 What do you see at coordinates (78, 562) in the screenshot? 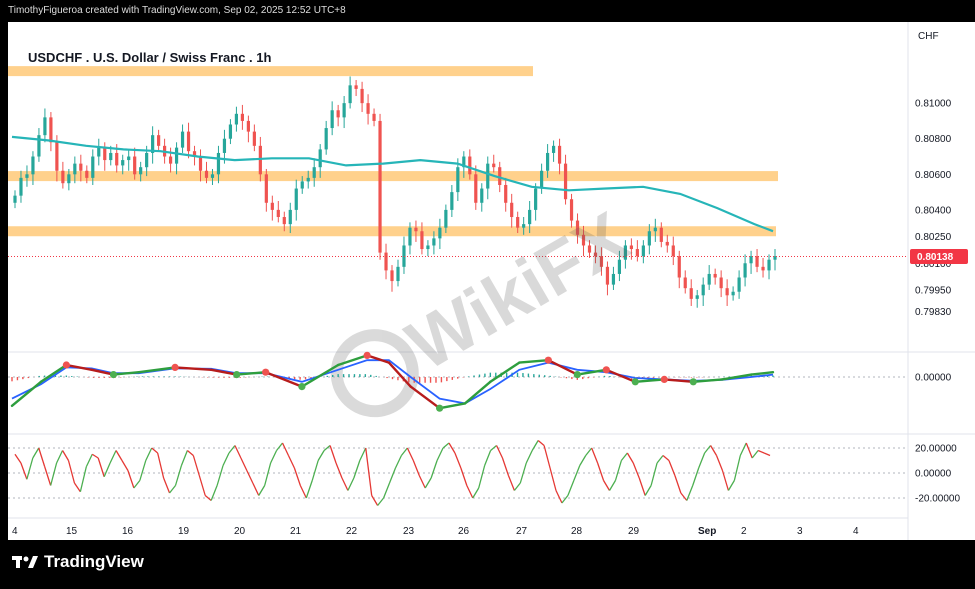
I see `tradingview-brand: TradingView` at bounding box center [78, 562].